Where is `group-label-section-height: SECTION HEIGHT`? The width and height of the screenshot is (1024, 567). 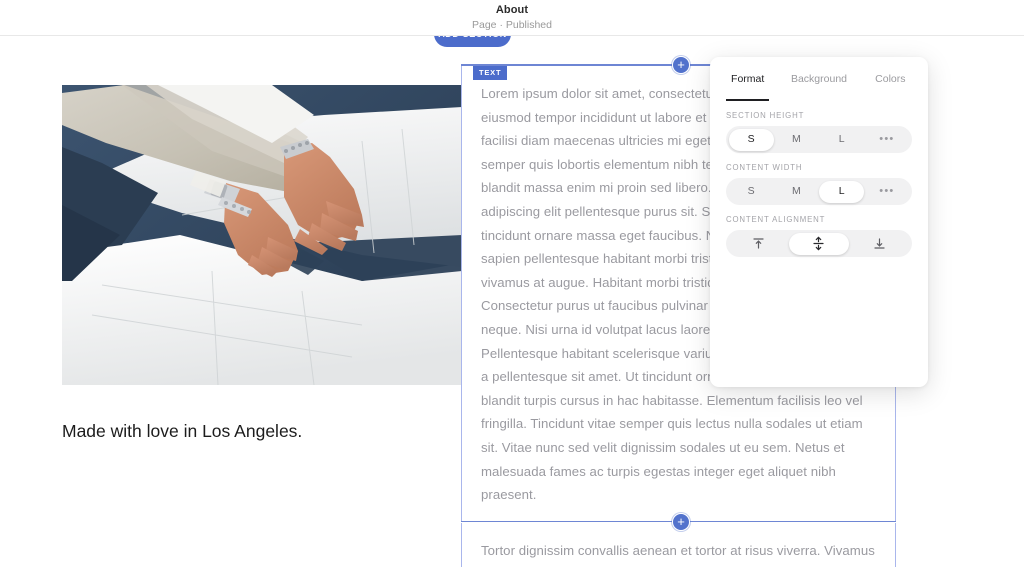
group-label-section-height: SECTION HEIGHT is located at coordinates (765, 115).